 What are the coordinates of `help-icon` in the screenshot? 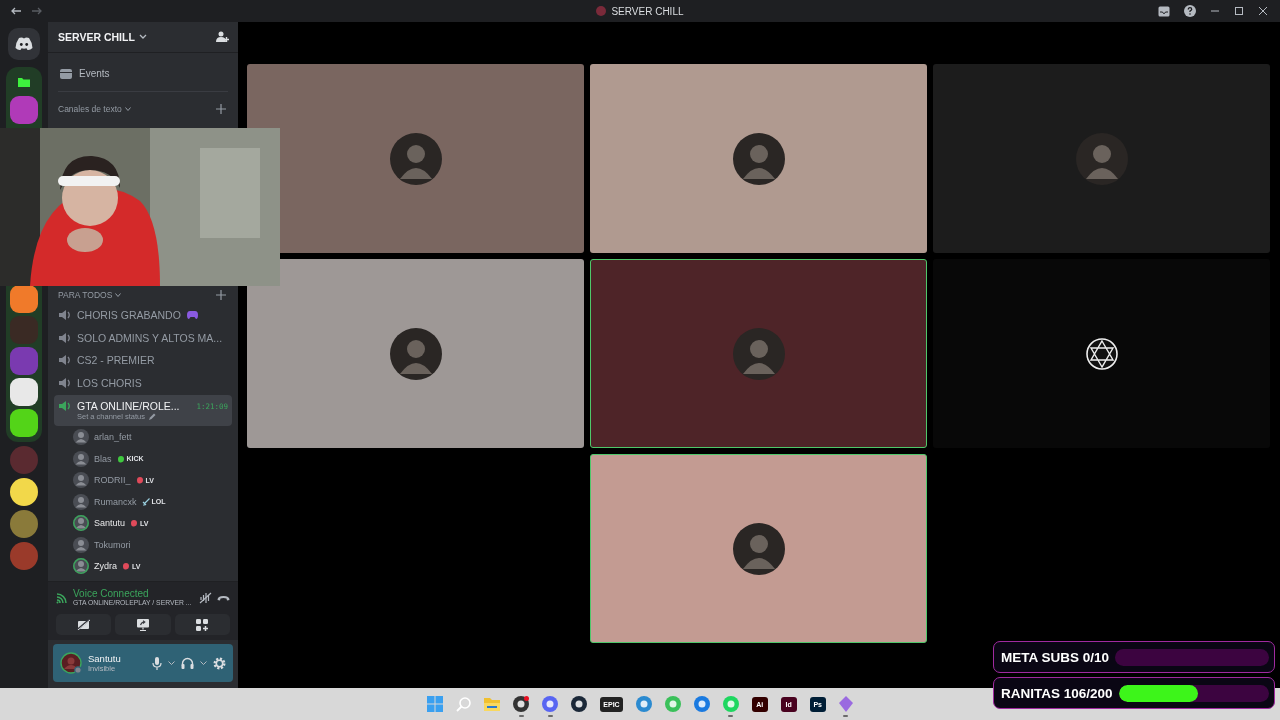 It's located at (1190, 11).